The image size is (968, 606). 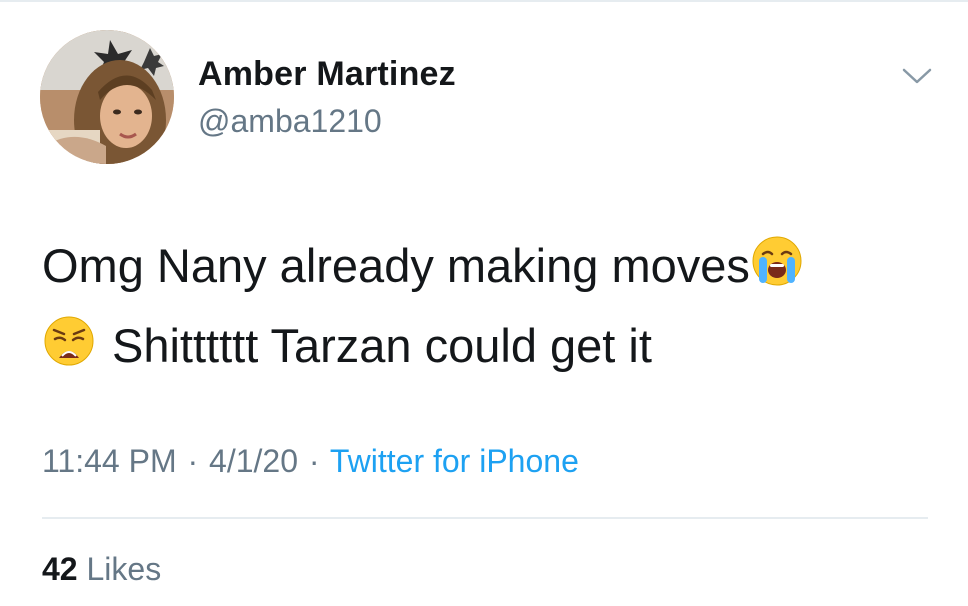 I want to click on tweet-metadata: 11:44 PM · 4/1/20 · Twitter for iPhone, so click(x=310, y=461).